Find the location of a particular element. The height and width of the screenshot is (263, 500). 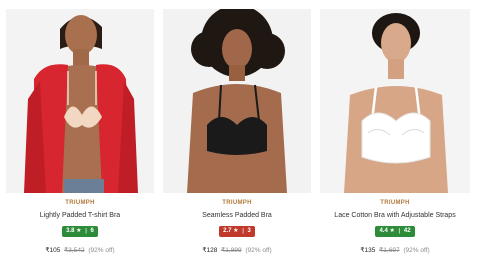

rating-value: 4.4 is located at coordinates (383, 231).